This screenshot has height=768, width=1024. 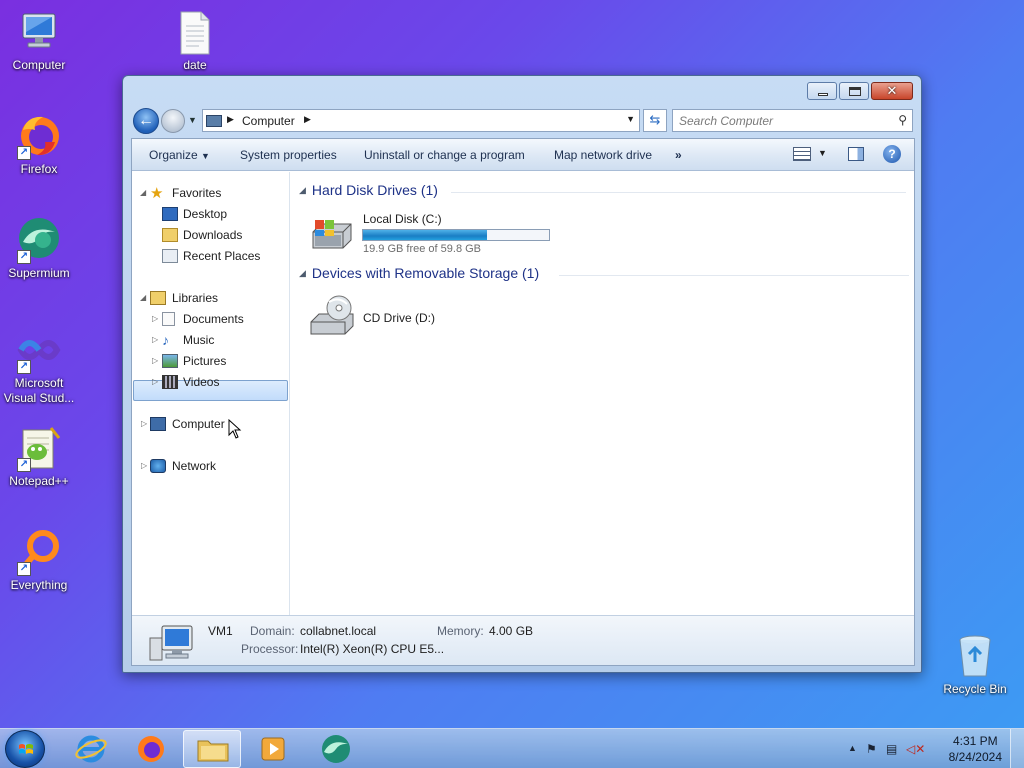 What do you see at coordinates (197, 193) in the screenshot?
I see `nav-label: Favorites` at bounding box center [197, 193].